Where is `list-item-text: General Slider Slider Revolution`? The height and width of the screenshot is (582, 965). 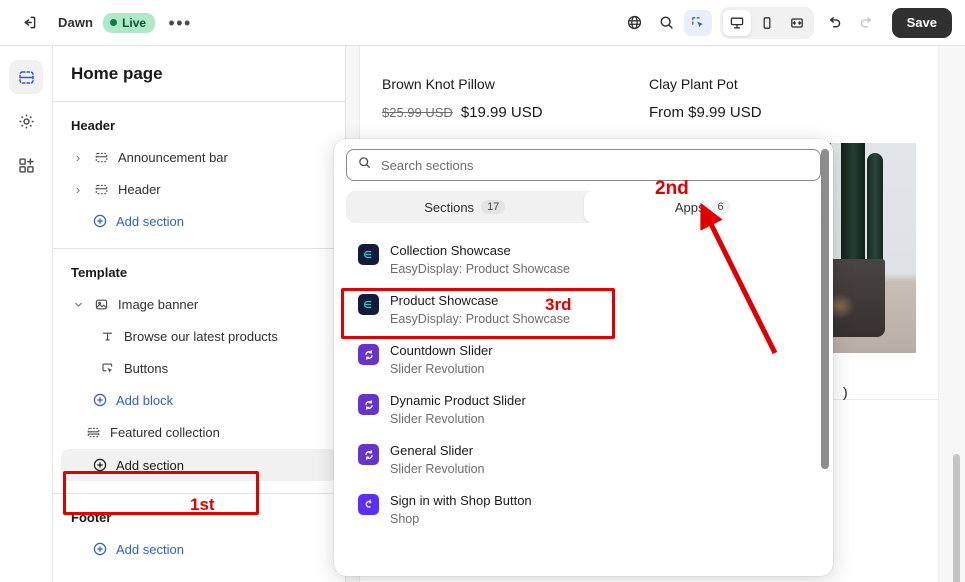
list-item-text: General Slider Slider Revolution is located at coordinates (437, 460).